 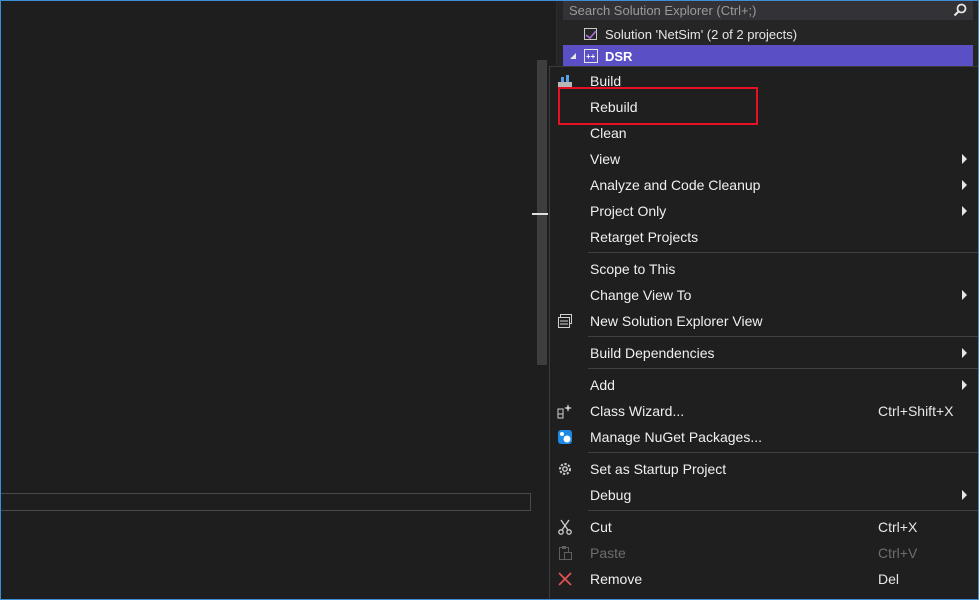 I want to click on menu-shortcut: Ctrl+X, so click(x=898, y=527).